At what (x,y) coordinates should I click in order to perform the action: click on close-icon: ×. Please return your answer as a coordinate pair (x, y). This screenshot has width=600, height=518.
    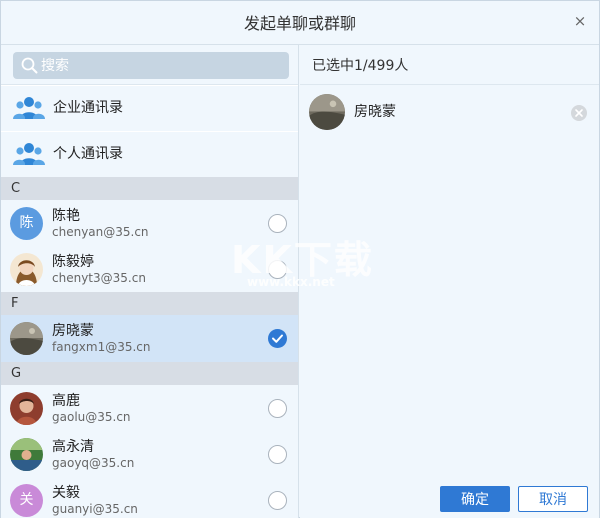
    Looking at the image, I should click on (580, 21).